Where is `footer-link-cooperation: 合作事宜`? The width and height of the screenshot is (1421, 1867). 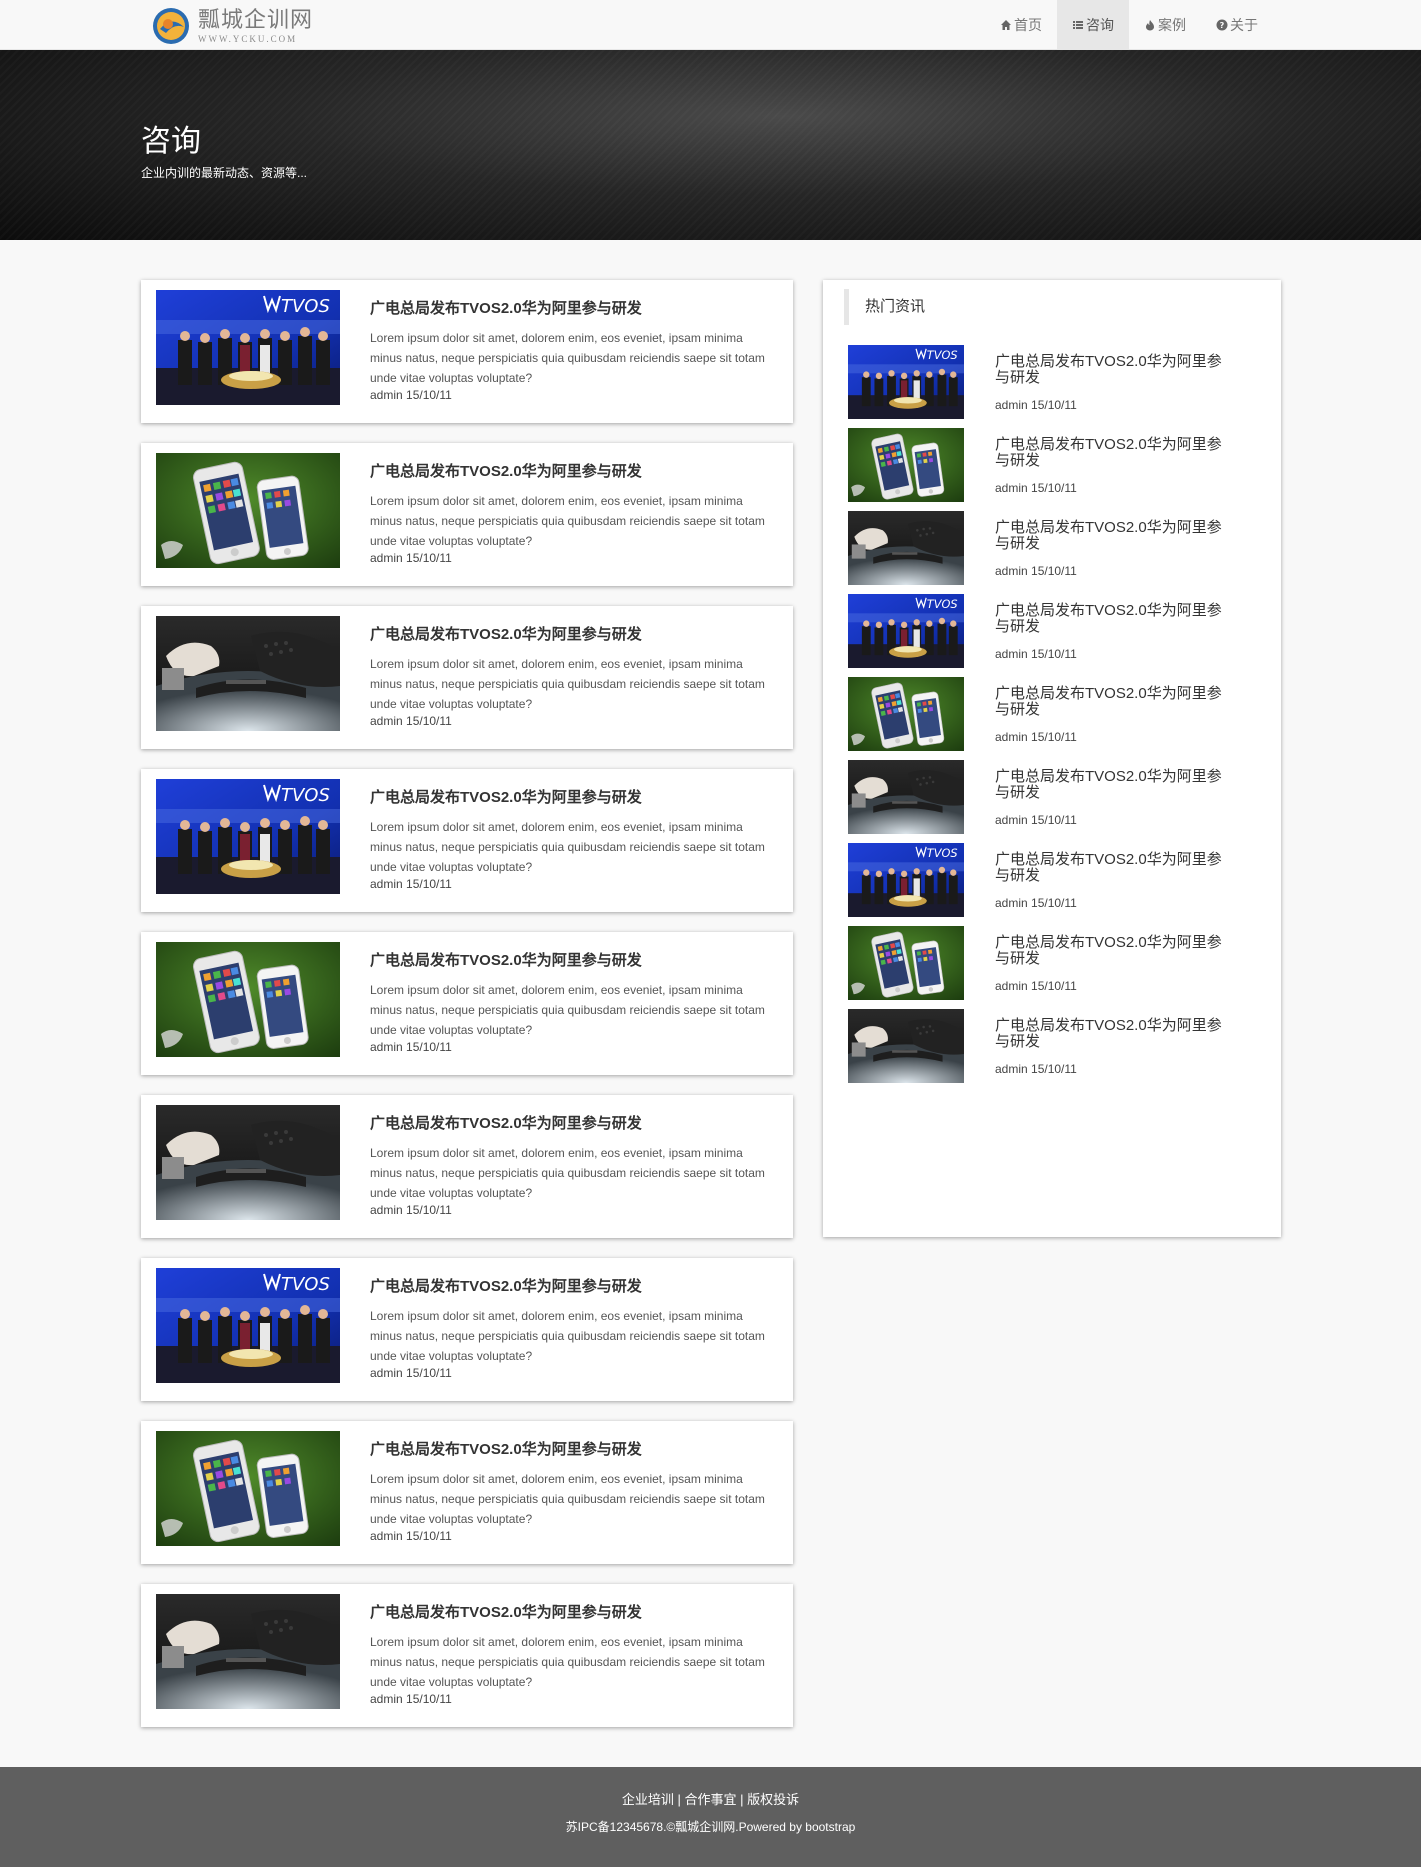
footer-link-cooperation: 合作事宜 is located at coordinates (710, 1799).